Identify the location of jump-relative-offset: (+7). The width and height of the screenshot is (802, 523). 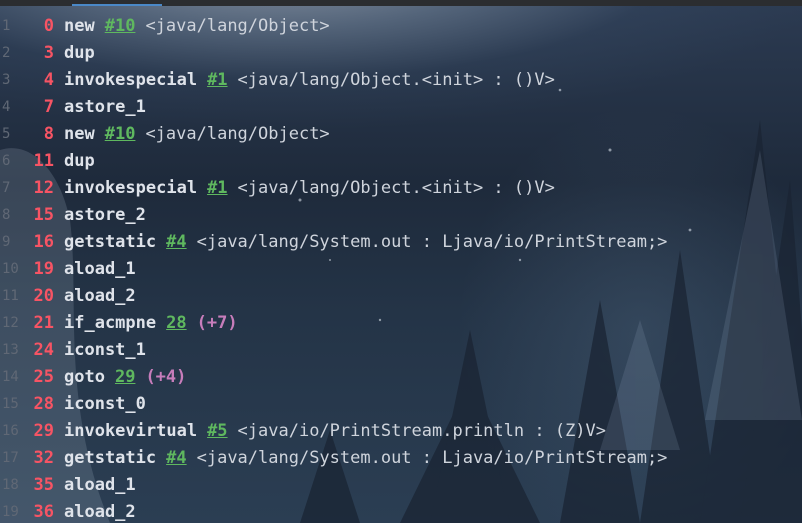
(217, 323).